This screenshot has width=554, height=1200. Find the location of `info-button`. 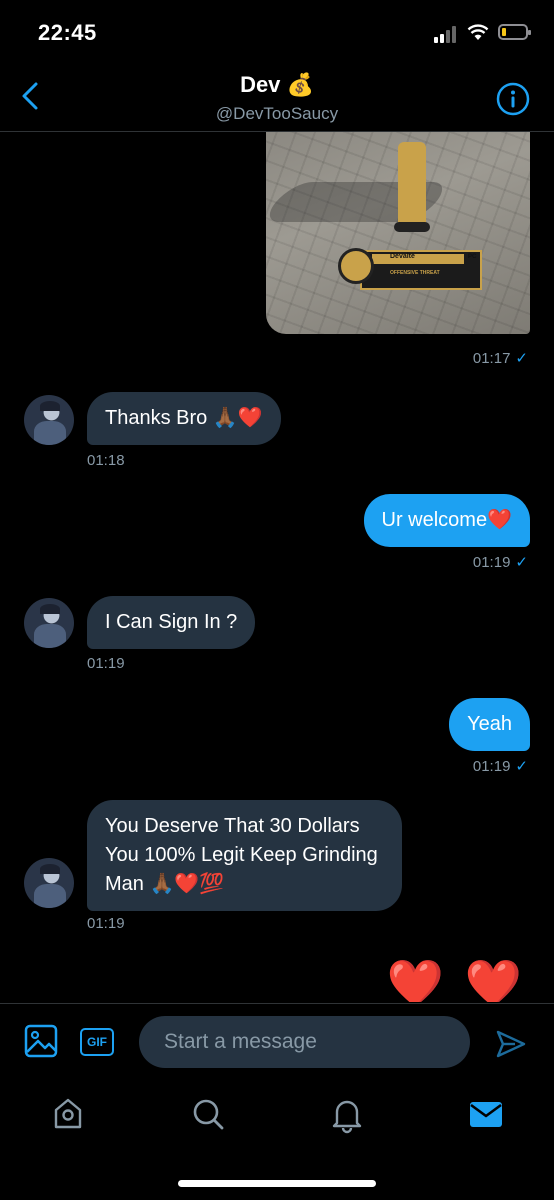

info-button is located at coordinates (513, 99).